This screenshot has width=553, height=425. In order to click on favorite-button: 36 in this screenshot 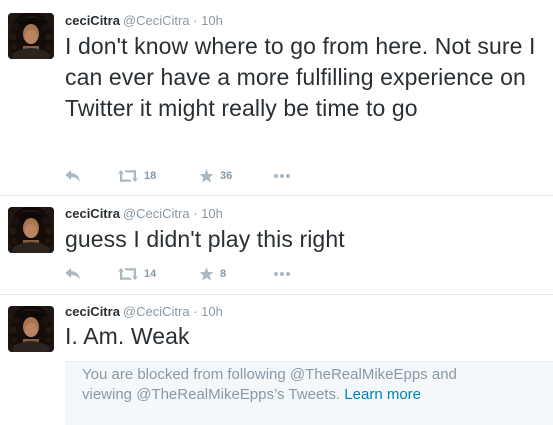, I will do `click(215, 176)`.